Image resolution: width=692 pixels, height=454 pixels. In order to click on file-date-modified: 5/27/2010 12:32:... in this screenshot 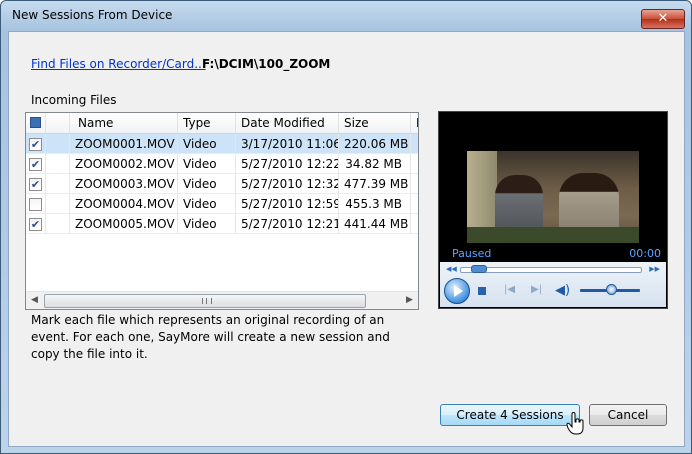, I will do `click(287, 184)`.